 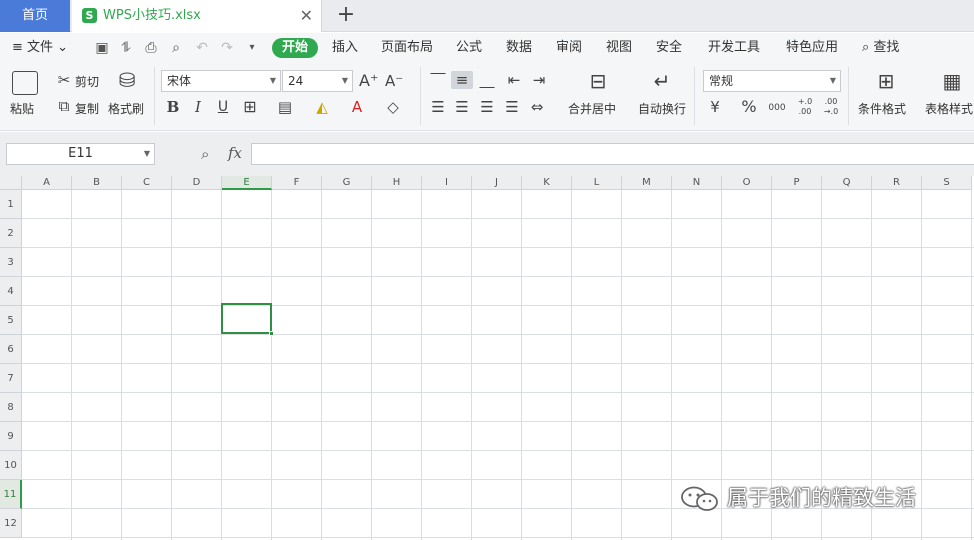 What do you see at coordinates (11, 465) in the screenshot?
I see `row-header-10: 10` at bounding box center [11, 465].